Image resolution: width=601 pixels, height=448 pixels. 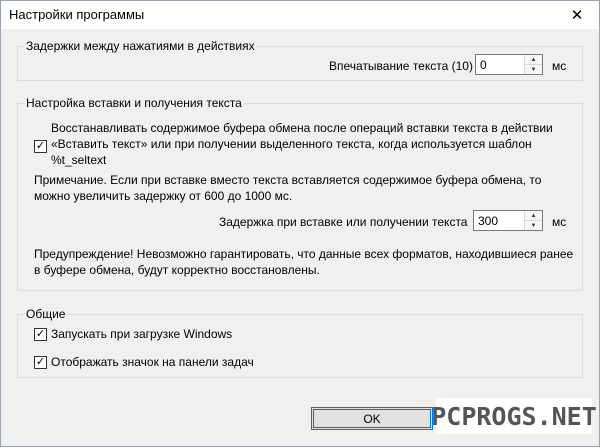 What do you see at coordinates (40, 334) in the screenshot?
I see `startup-checkbox: ✓` at bounding box center [40, 334].